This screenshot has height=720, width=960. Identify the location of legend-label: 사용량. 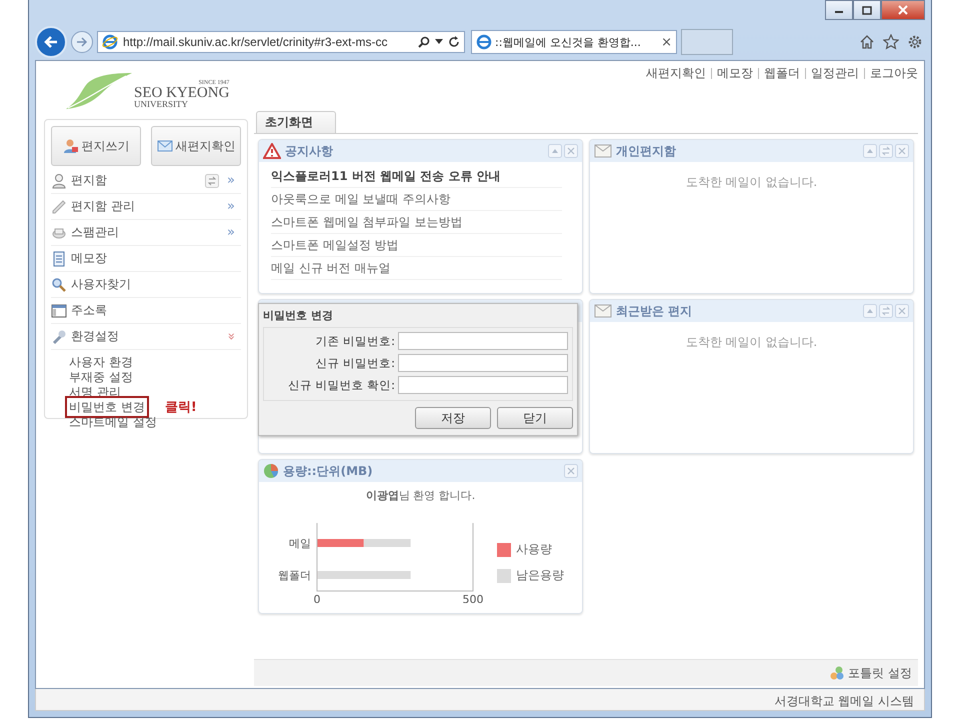
(534, 549).